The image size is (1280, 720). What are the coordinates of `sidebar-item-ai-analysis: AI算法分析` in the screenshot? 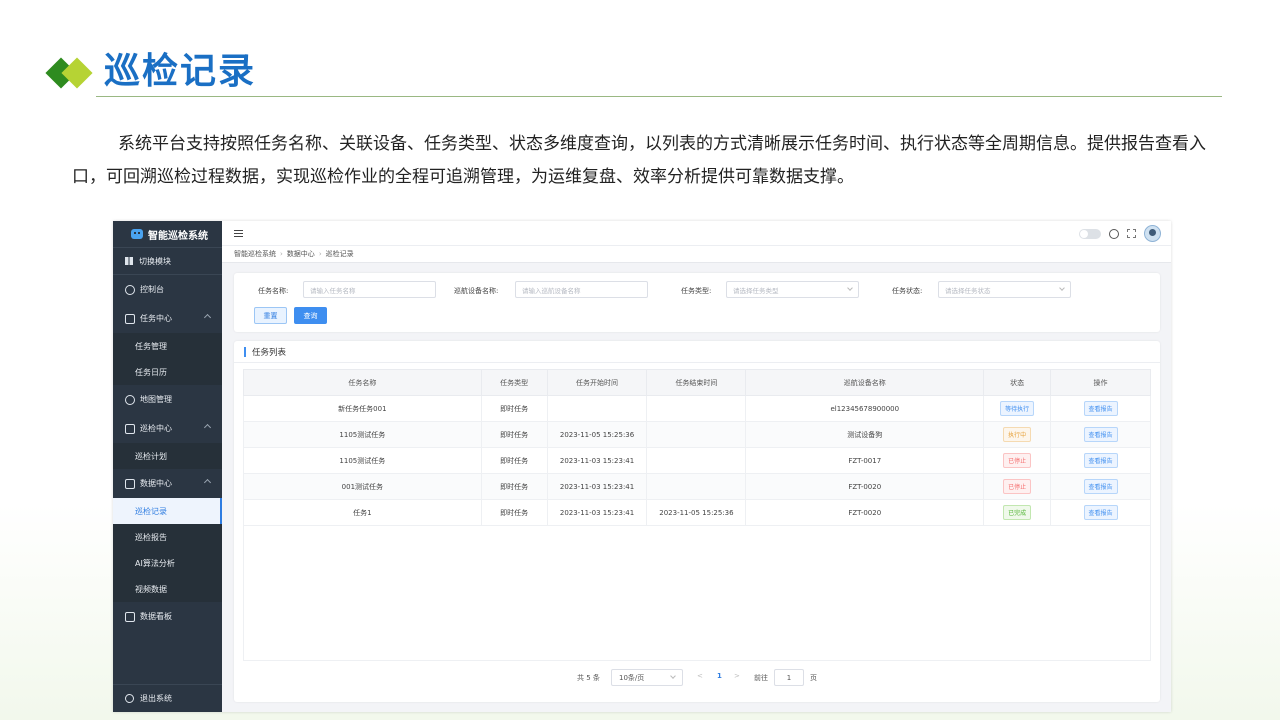 It's located at (167, 563).